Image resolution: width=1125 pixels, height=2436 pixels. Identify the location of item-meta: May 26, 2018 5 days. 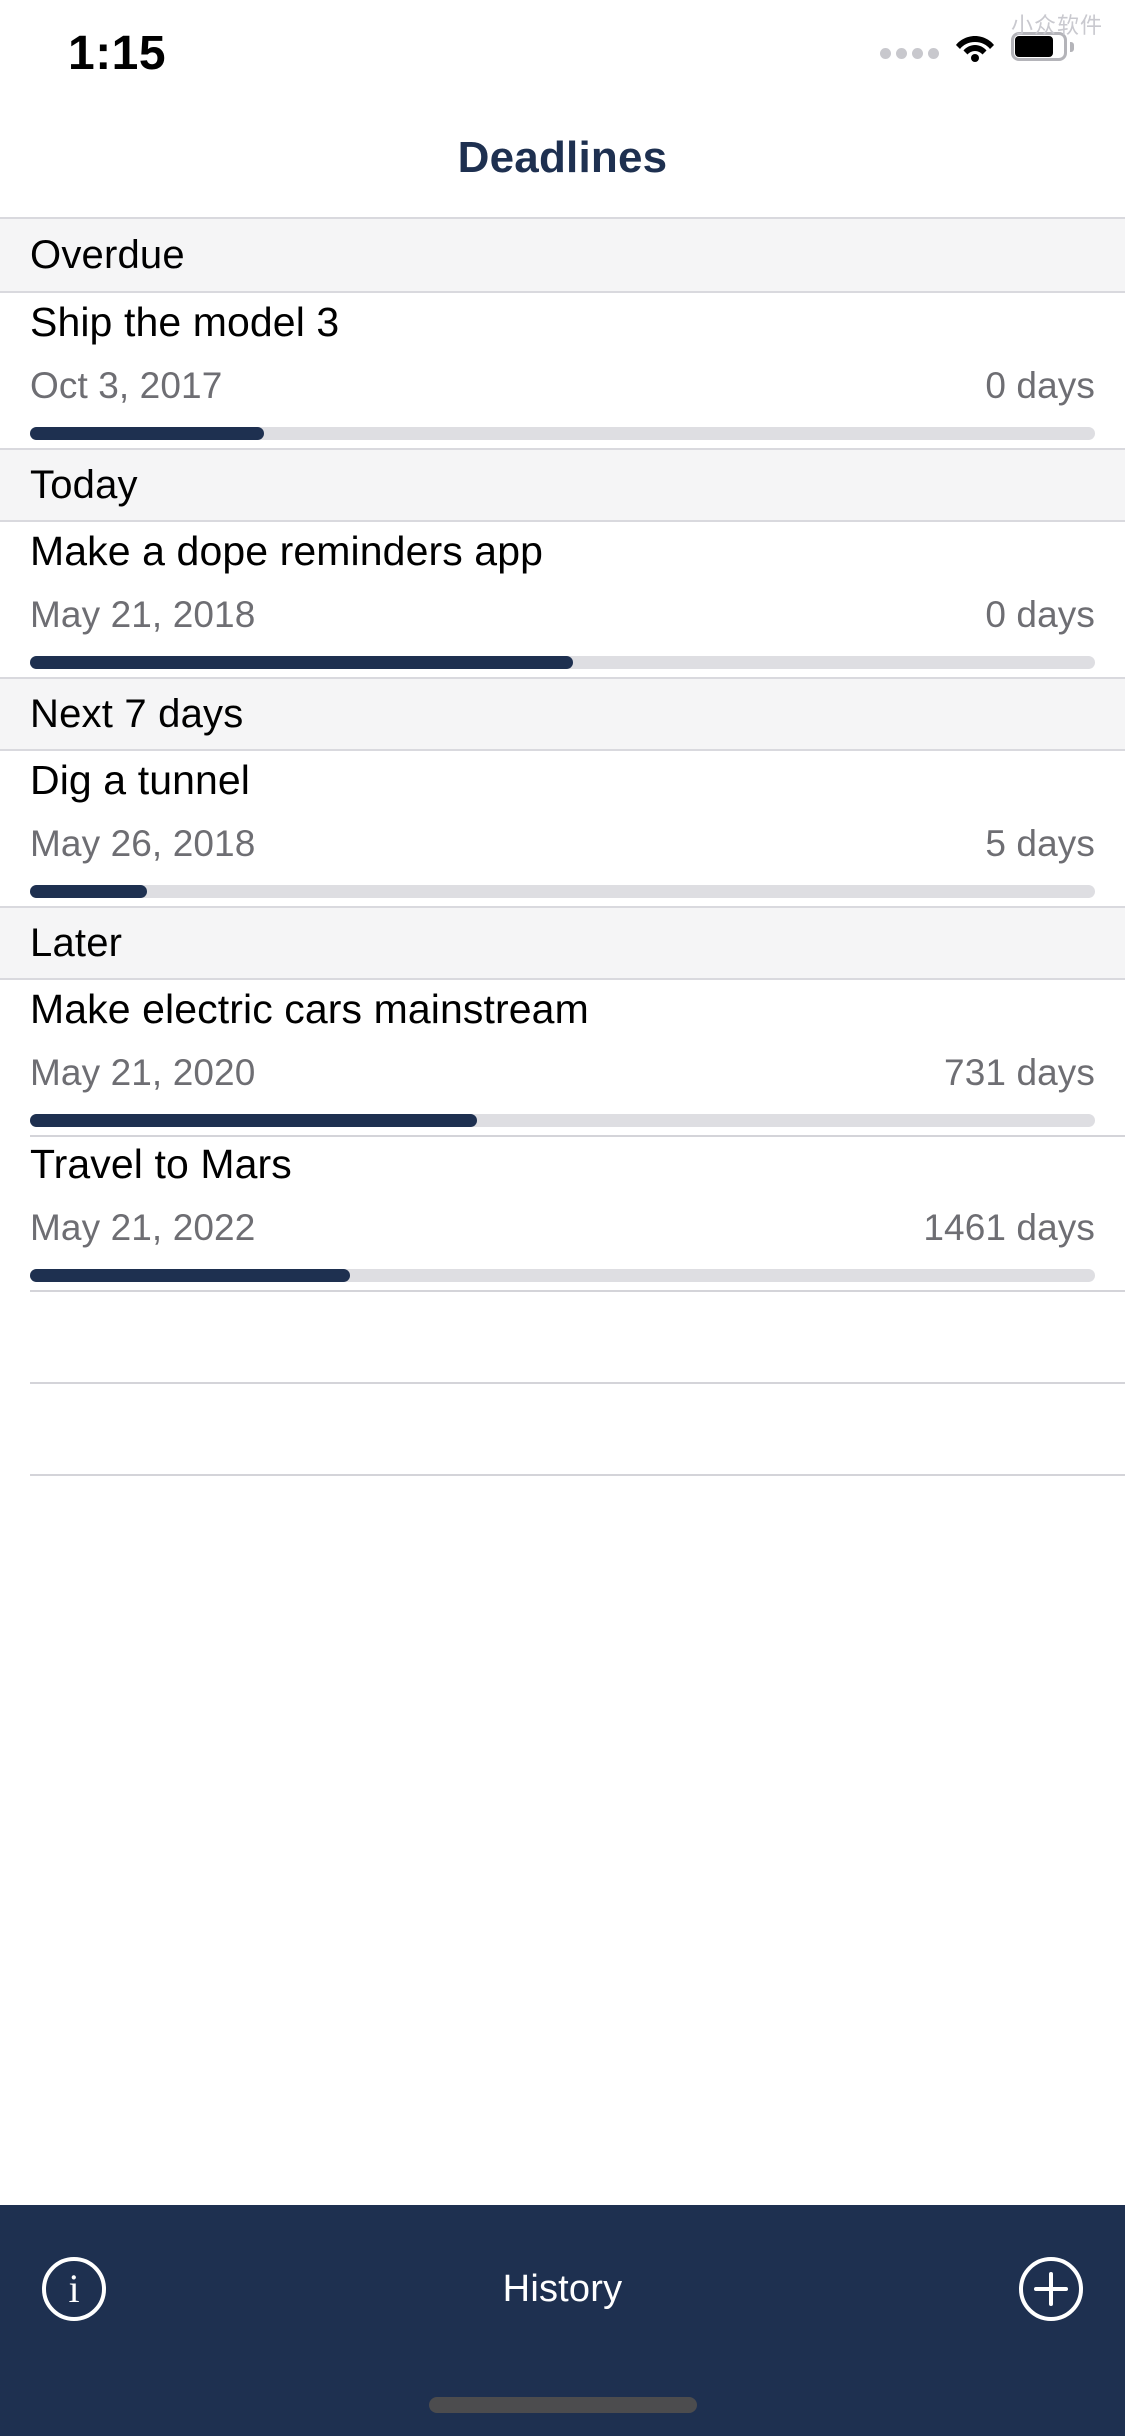
(562, 844).